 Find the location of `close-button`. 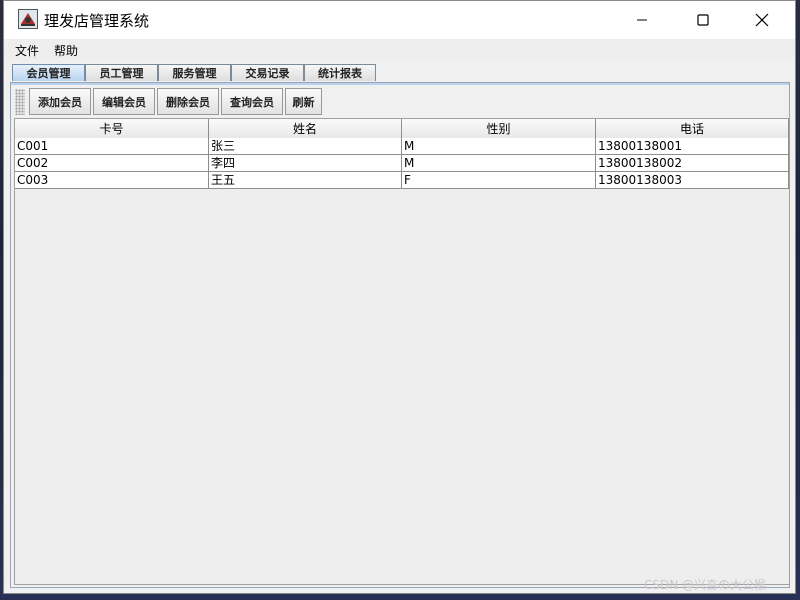

close-button is located at coordinates (762, 20).